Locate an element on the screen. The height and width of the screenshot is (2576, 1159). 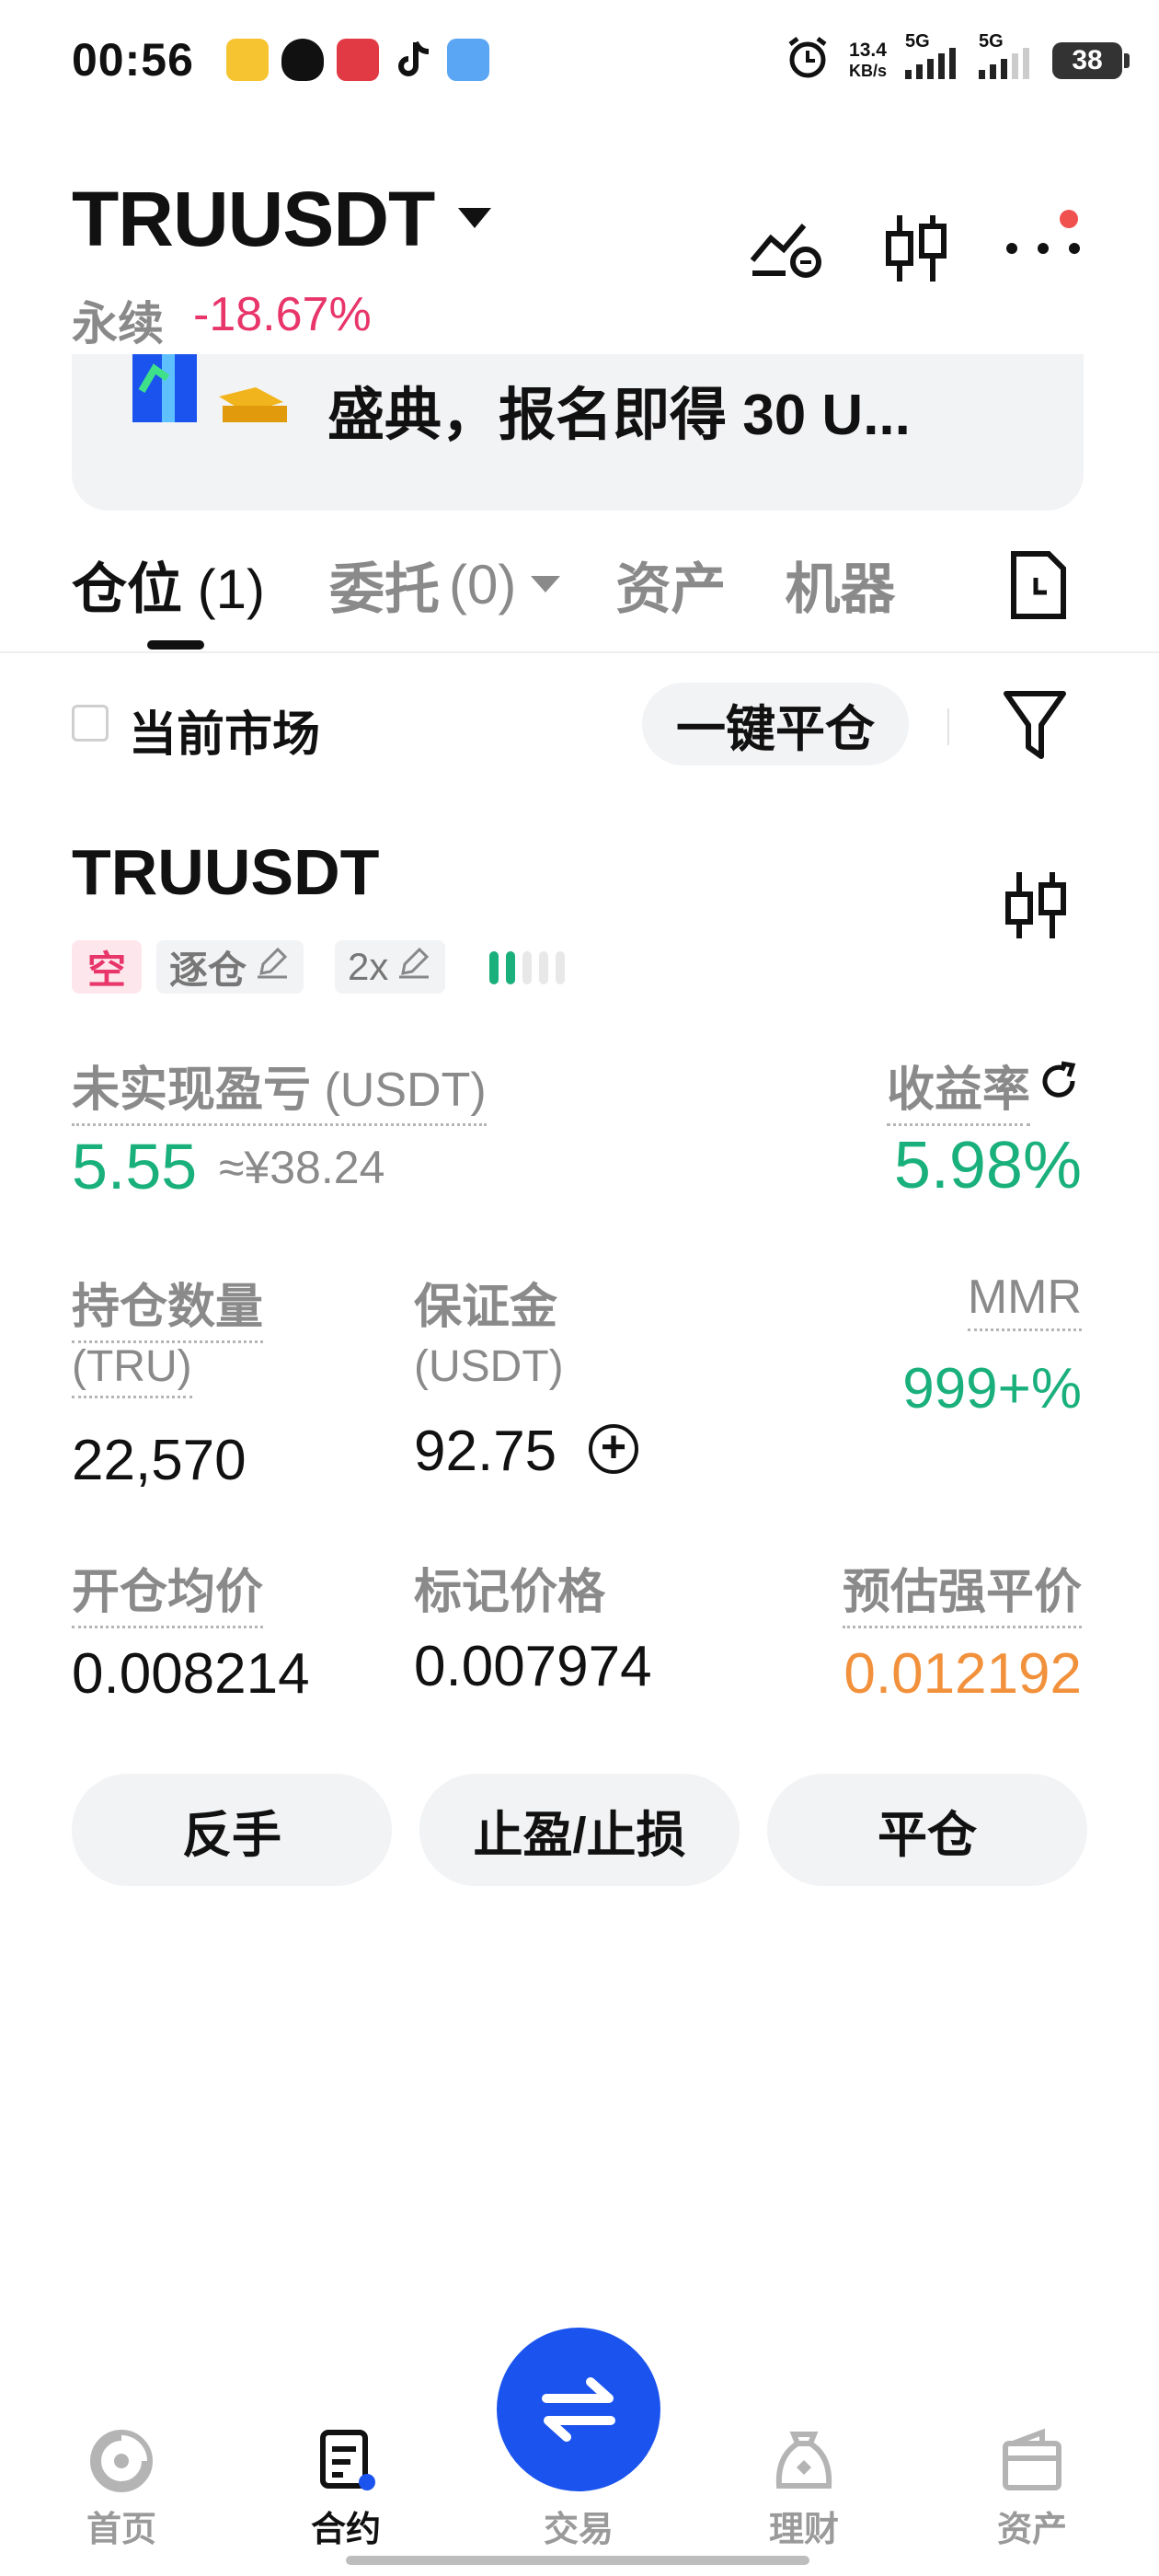
status-right: 13.4 KB/s 5G 5G 38 is located at coordinates (957, 58).